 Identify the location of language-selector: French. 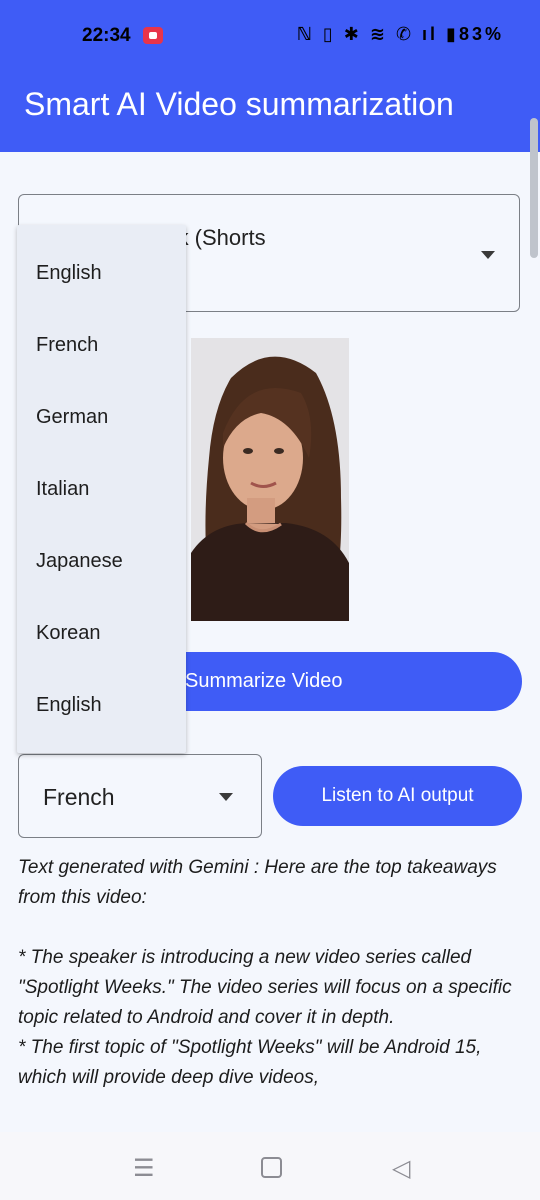
(140, 796).